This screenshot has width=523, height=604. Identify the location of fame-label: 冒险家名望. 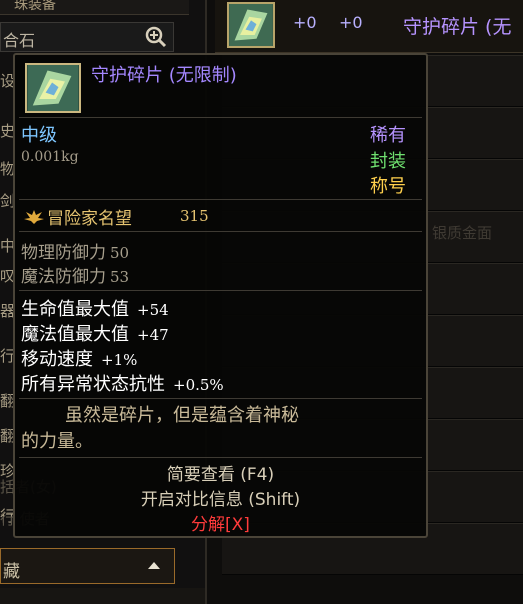
(89, 219).